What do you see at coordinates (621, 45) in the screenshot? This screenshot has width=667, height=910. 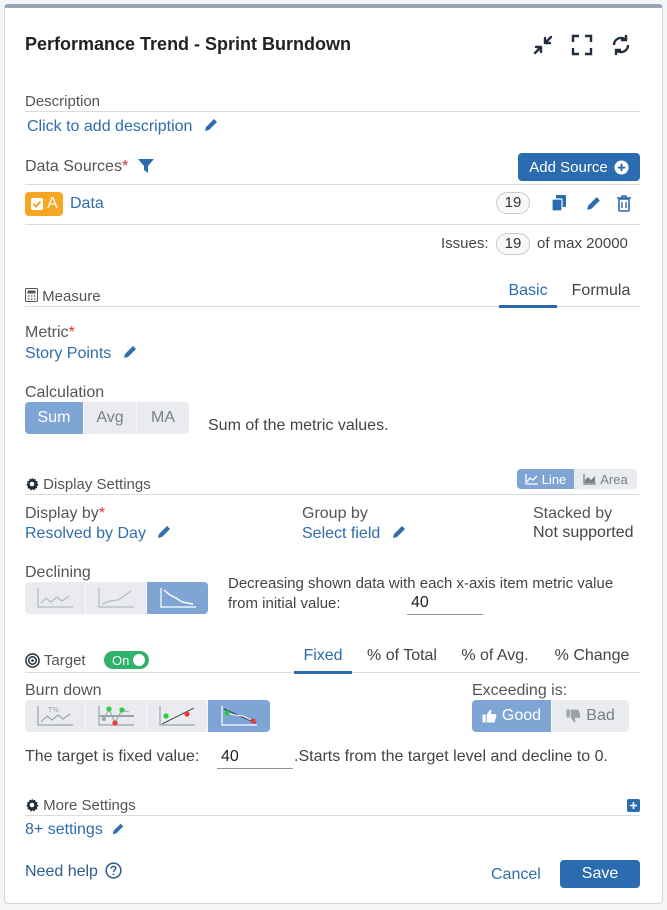 I see `refresh-icon` at bounding box center [621, 45].